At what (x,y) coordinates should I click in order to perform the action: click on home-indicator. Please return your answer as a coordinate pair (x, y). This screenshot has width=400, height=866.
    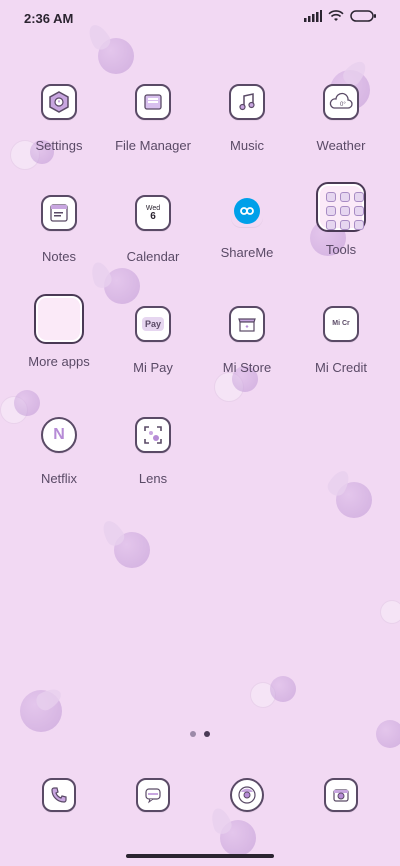
    Looking at the image, I should click on (200, 856).